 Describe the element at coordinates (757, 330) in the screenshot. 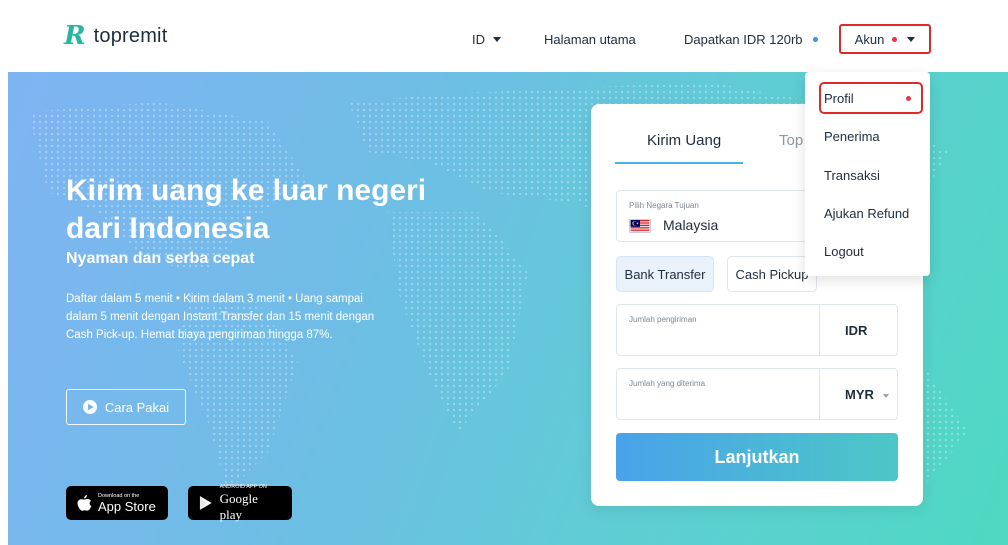

I see `send-amount-field: Jumlah pengiriman IDR` at that location.